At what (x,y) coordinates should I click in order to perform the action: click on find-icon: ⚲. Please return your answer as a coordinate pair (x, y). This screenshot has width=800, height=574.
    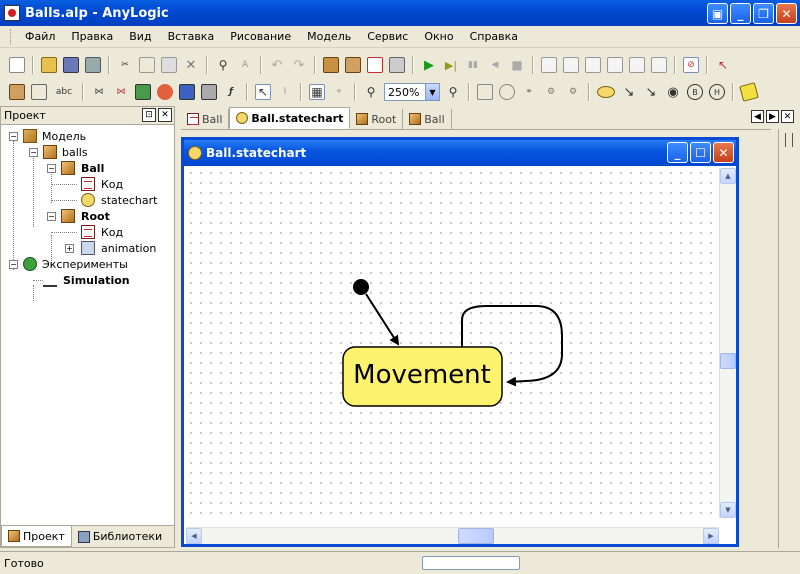
    Looking at the image, I should click on (223, 65).